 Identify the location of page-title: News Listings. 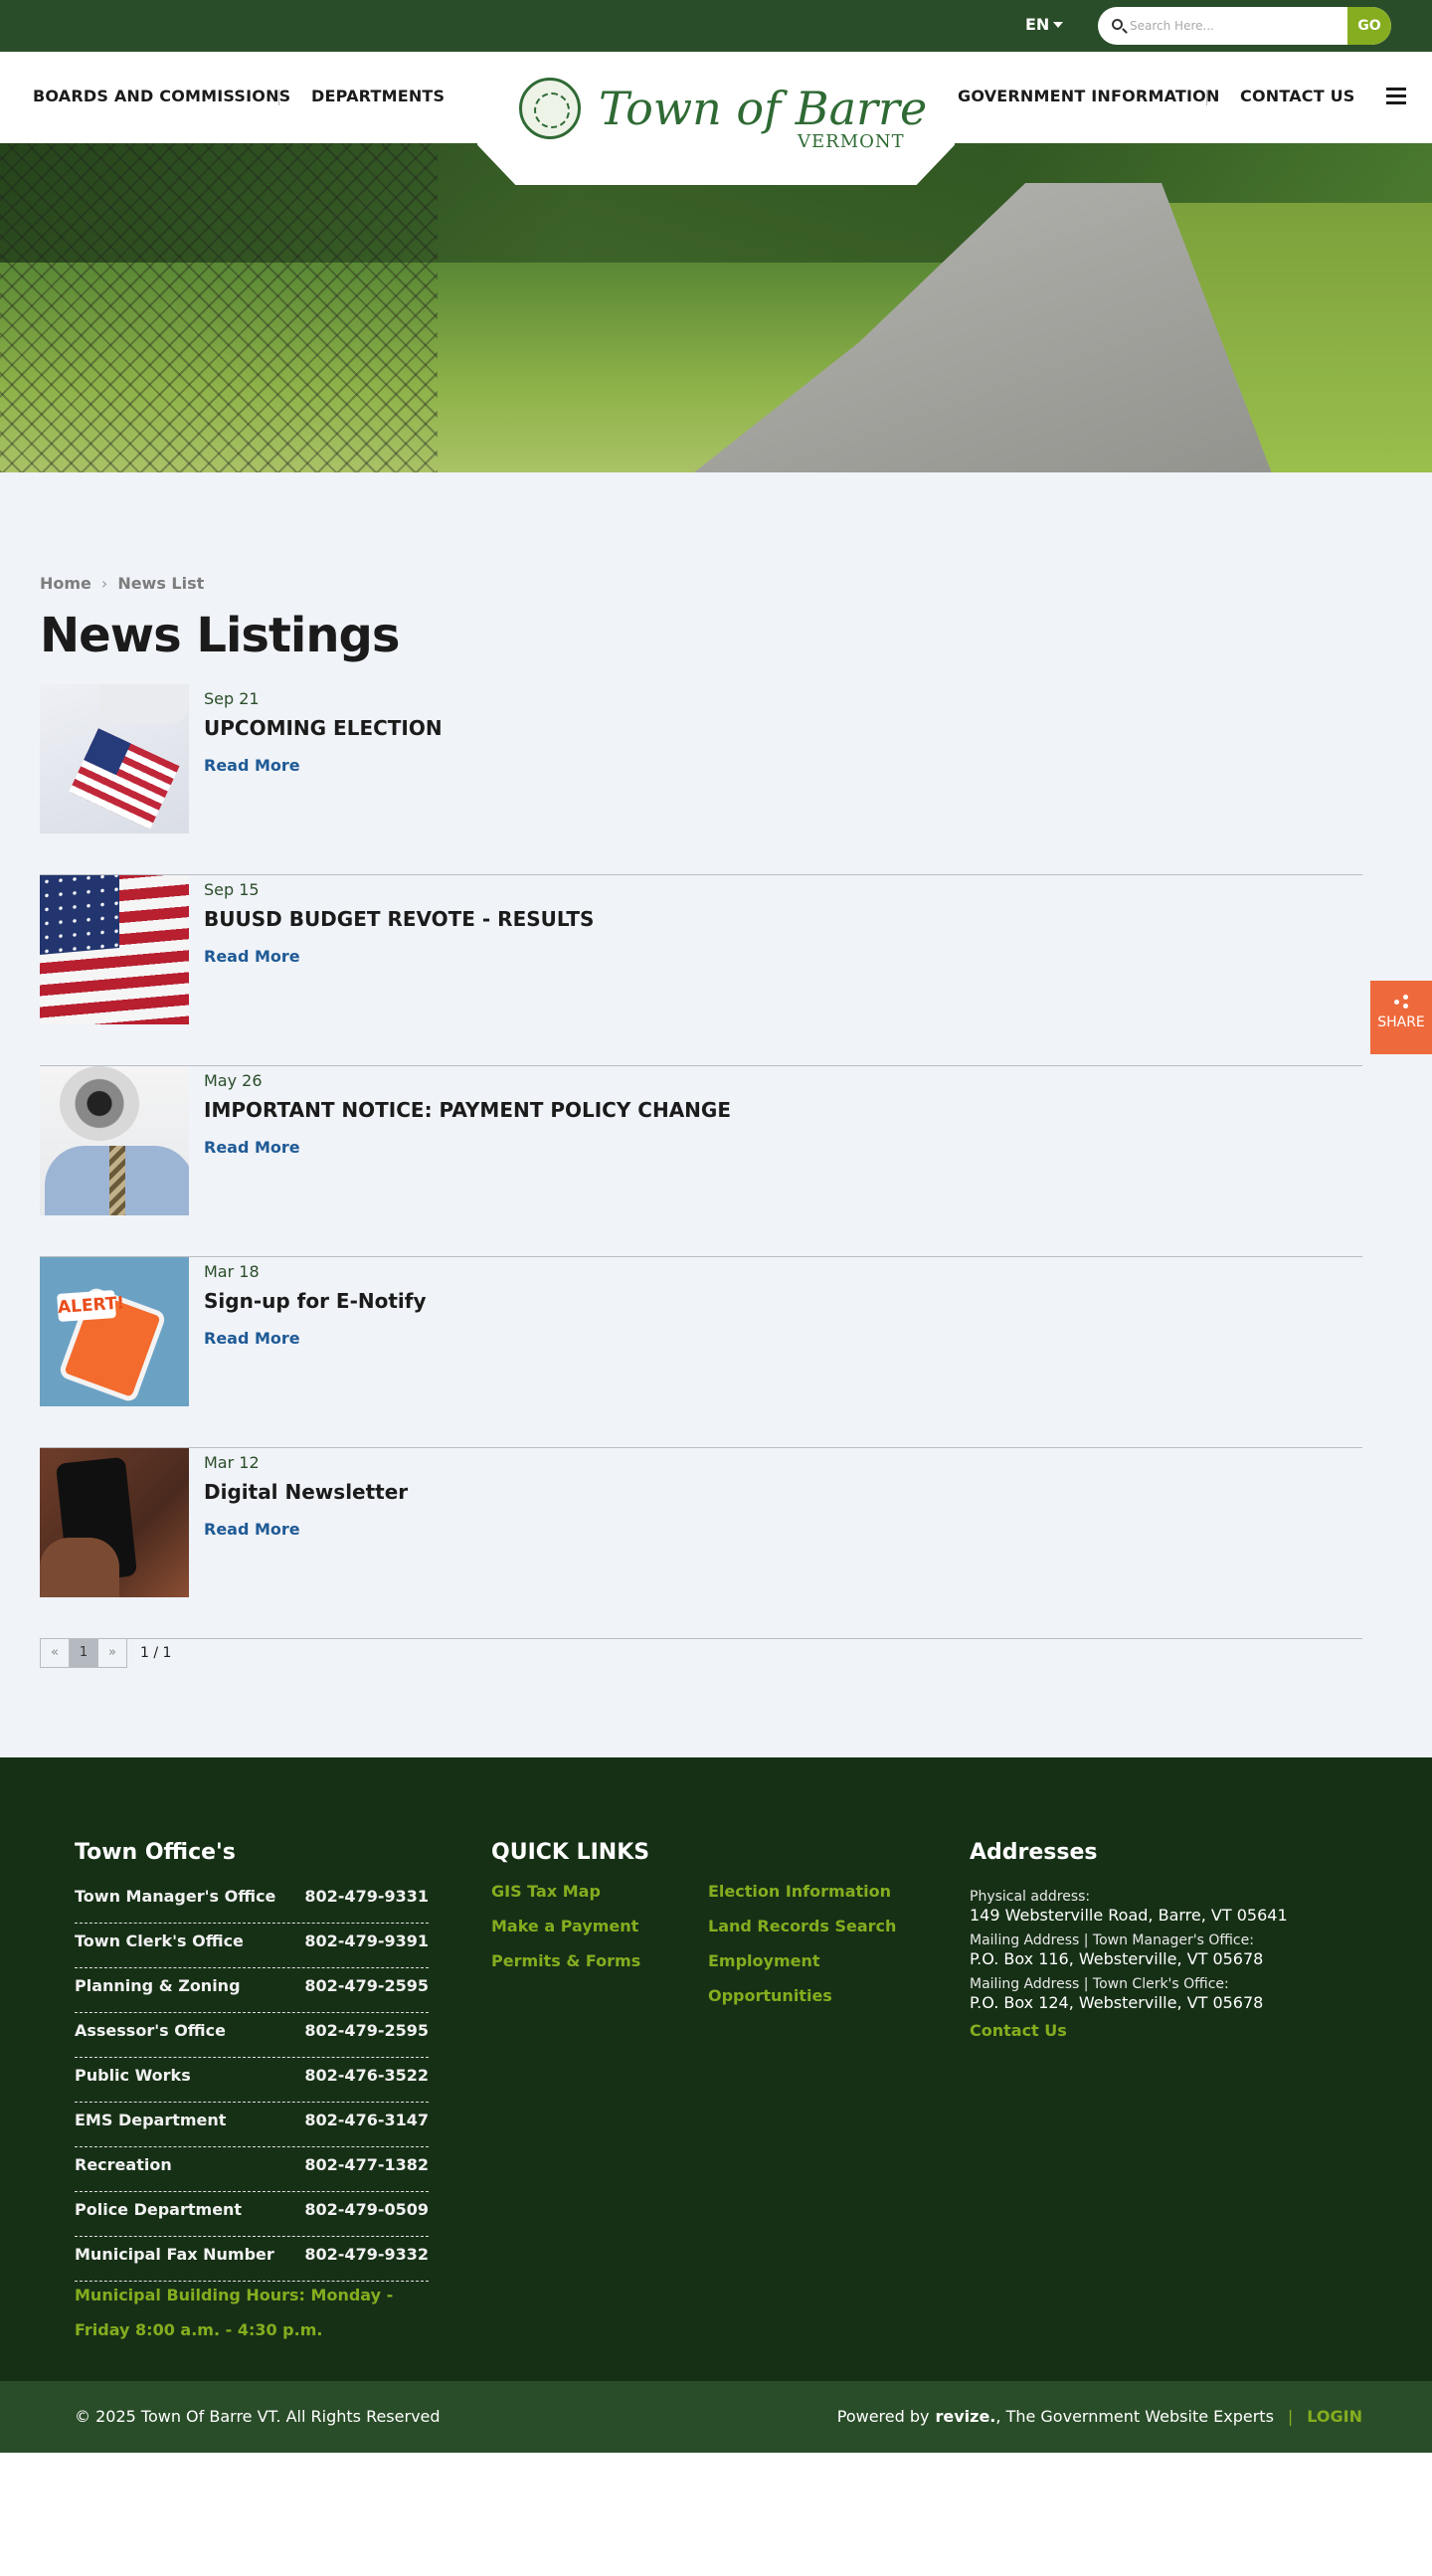
(220, 635).